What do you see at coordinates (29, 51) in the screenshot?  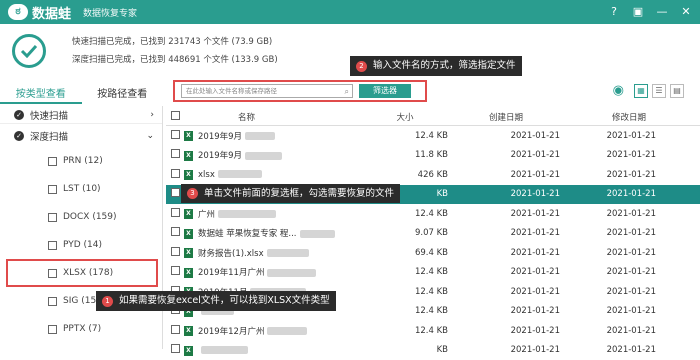 I see `check-circle-icon` at bounding box center [29, 51].